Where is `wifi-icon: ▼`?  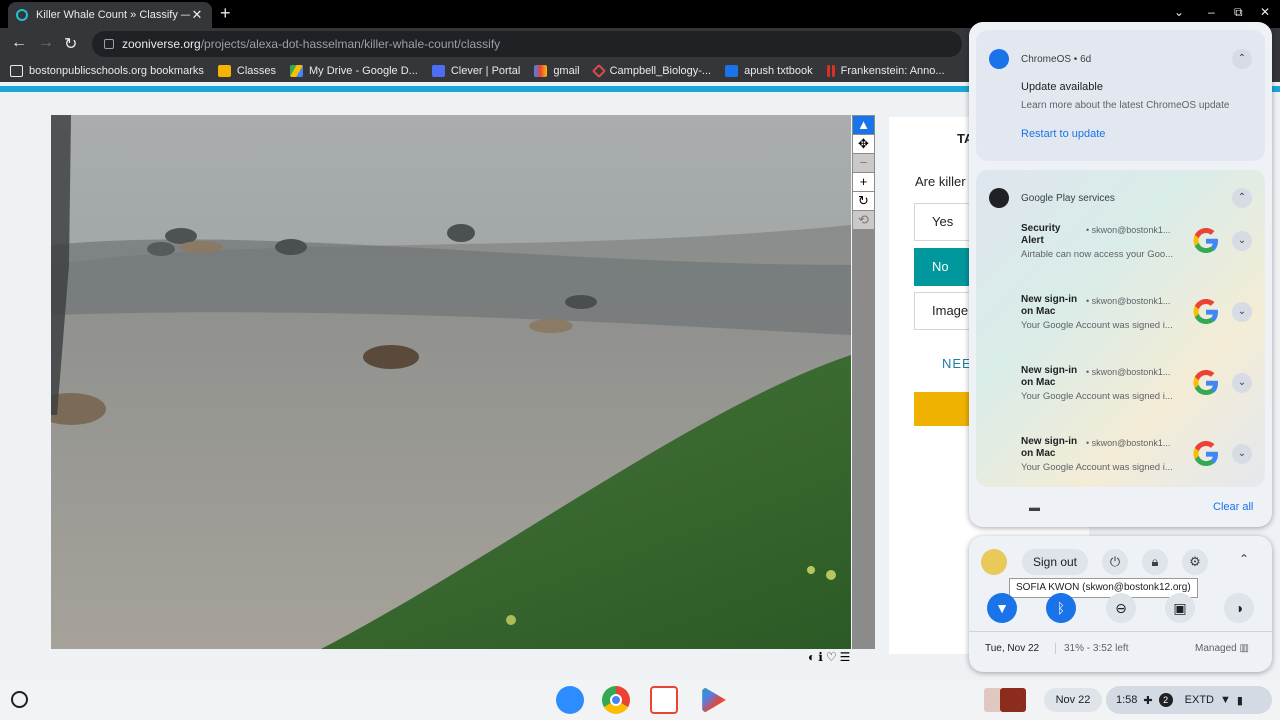 wifi-icon: ▼ is located at coordinates (1002, 608).